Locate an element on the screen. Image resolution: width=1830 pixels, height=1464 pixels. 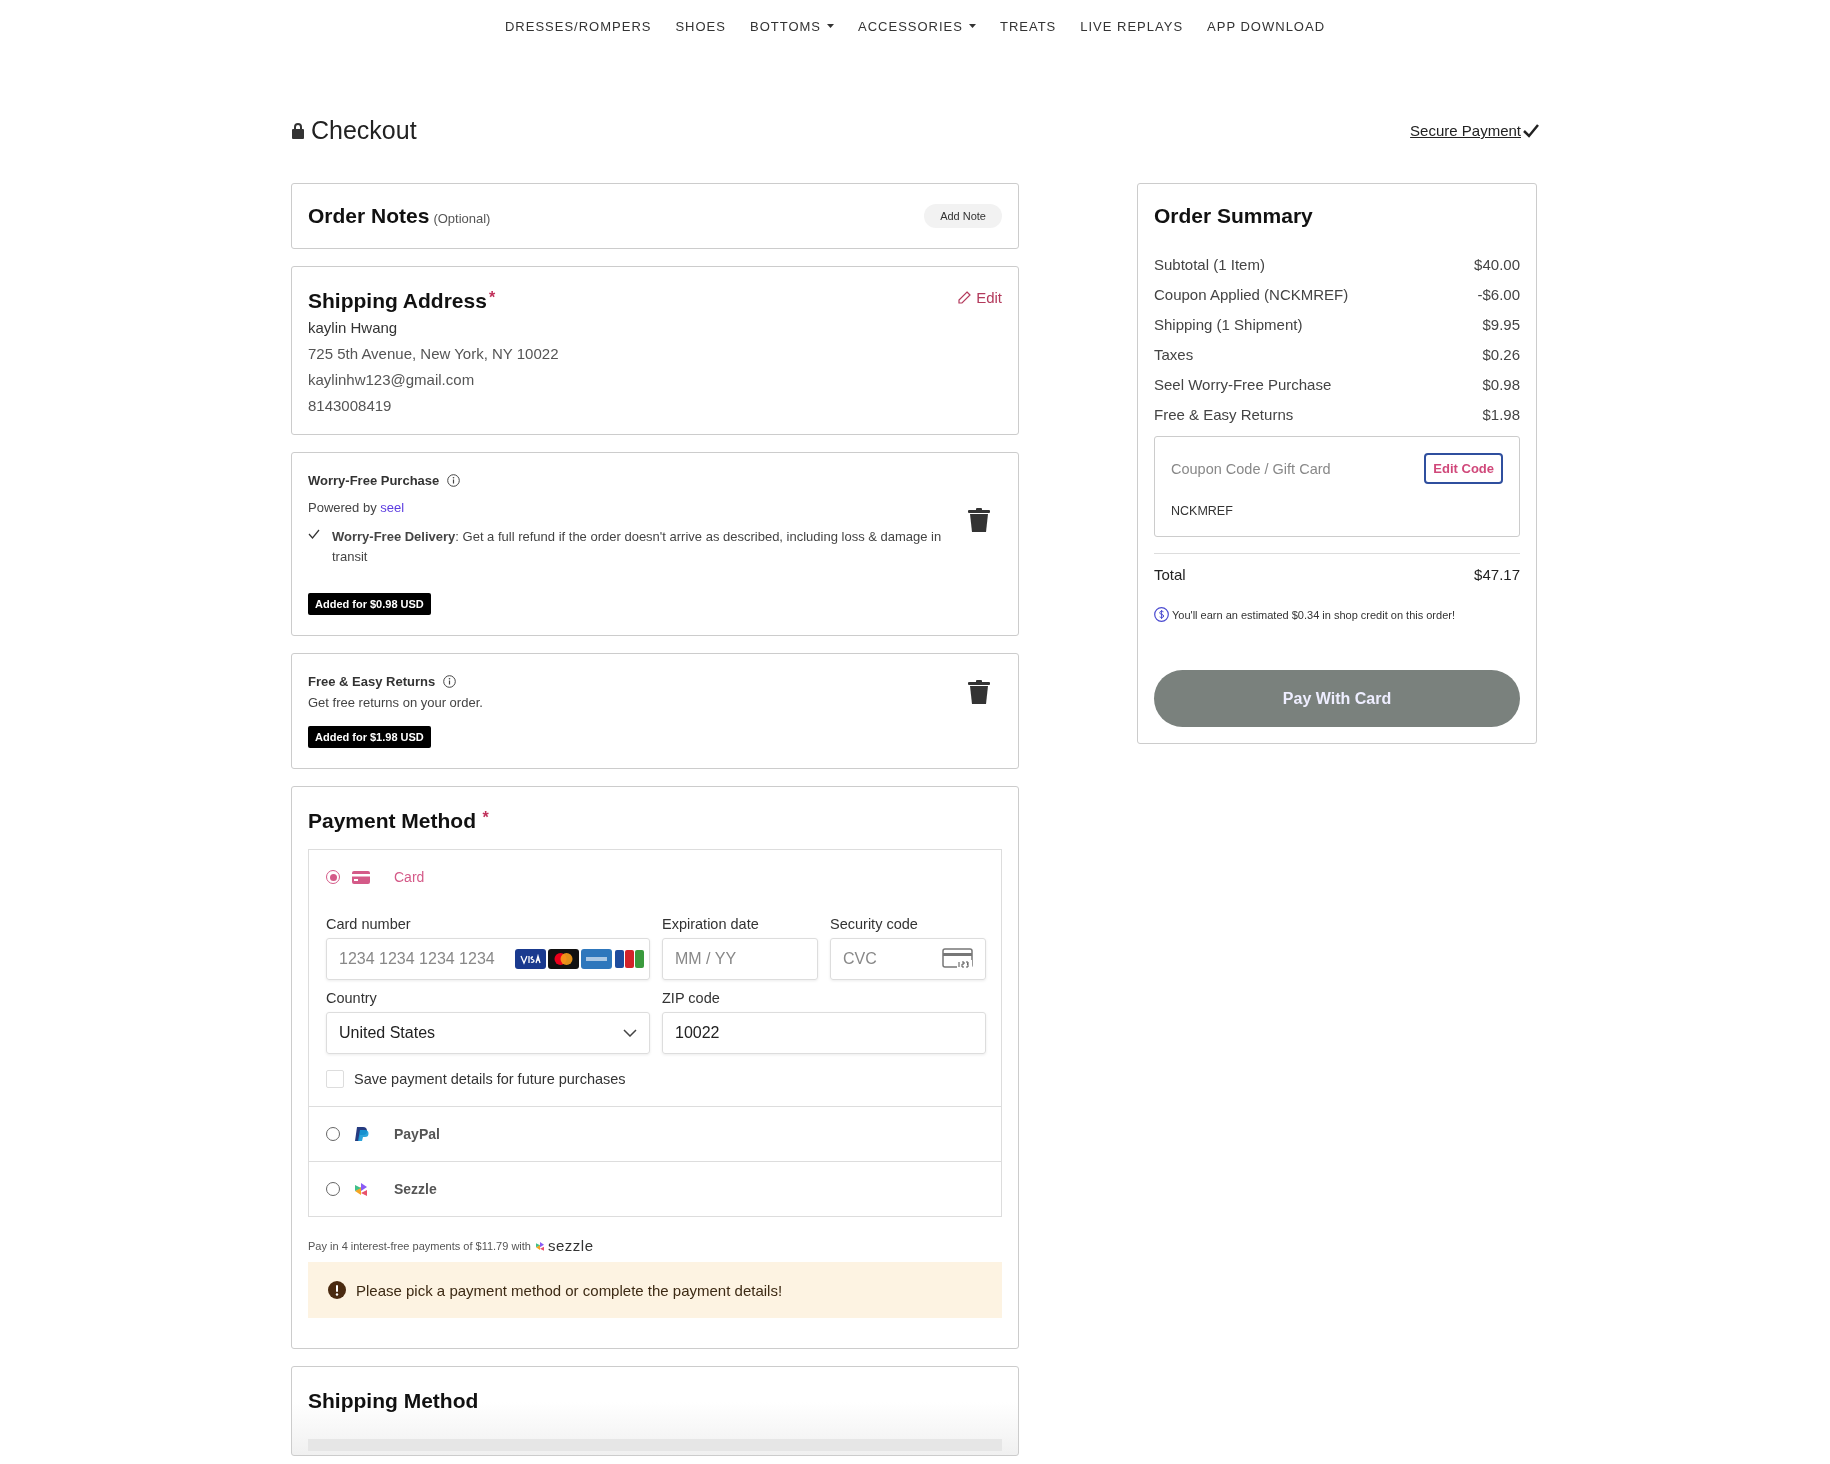
address-line: 725 5th Avenue, New York, NY 10022 is located at coordinates (434, 353).